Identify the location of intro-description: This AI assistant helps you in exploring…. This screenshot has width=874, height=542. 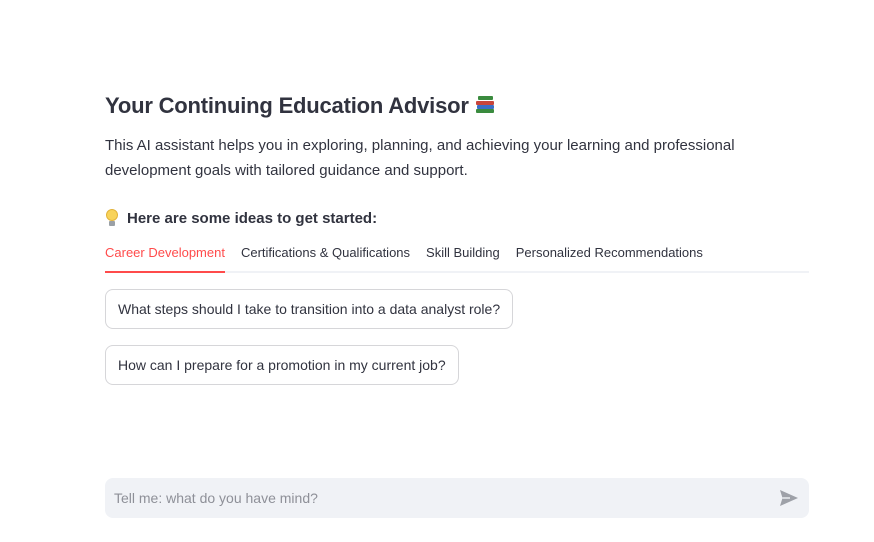
(420, 158).